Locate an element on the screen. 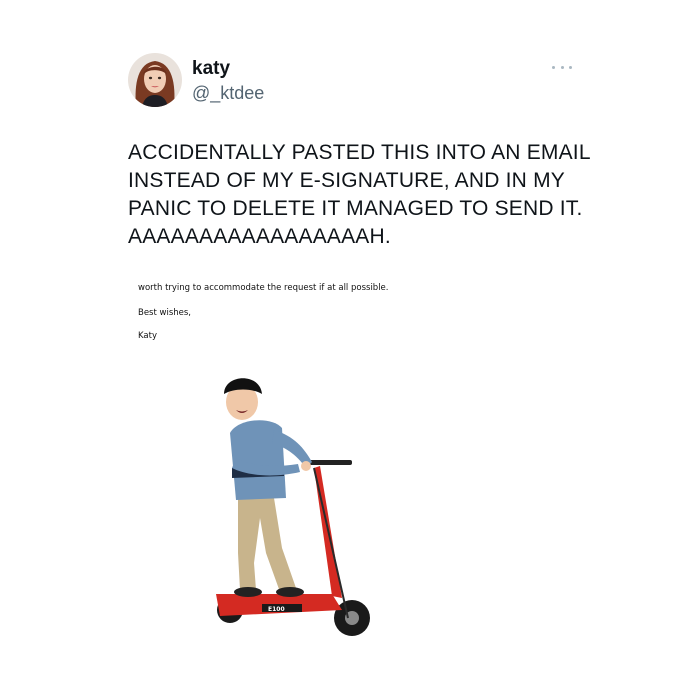 Image resolution: width=700 pixels, height=700 pixels. author-handle: @_ktdee is located at coordinates (228, 93).